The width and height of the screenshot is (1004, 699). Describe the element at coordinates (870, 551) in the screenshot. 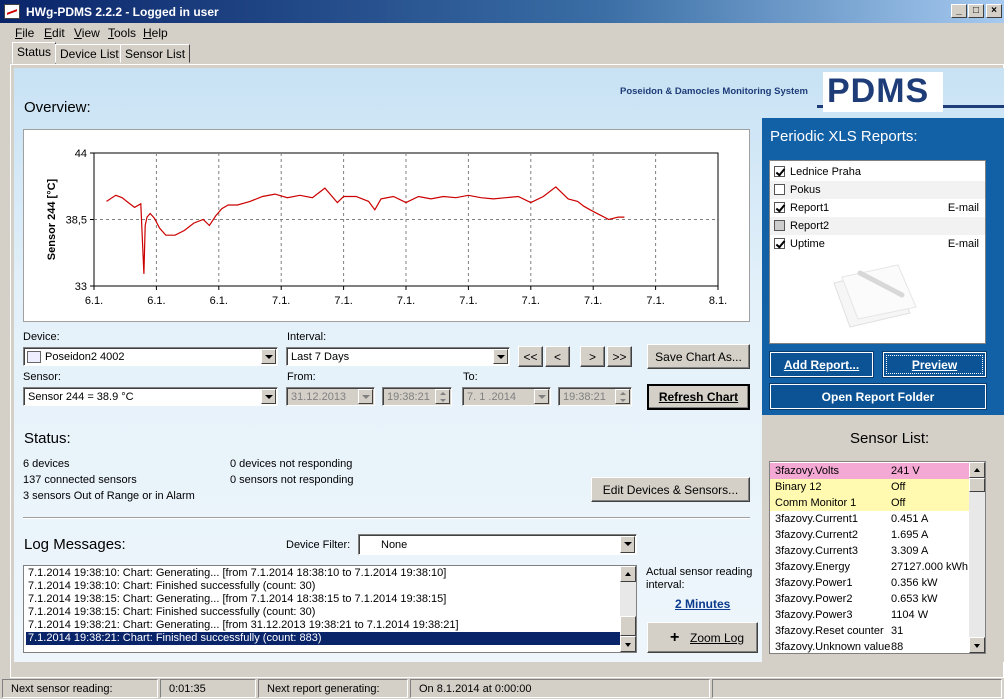

I see `sensor-row: 3fazovy.Current3 3.309 A` at that location.